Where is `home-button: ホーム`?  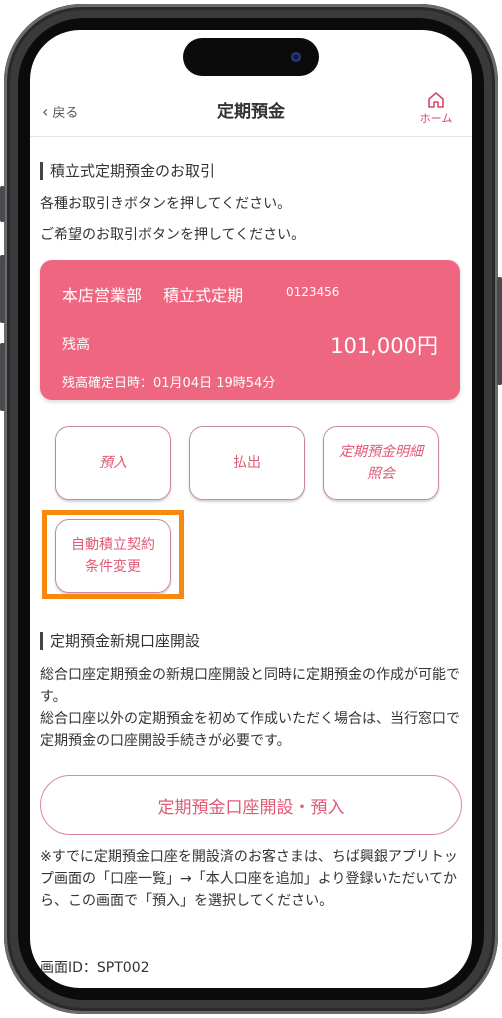 home-button: ホーム is located at coordinates (436, 108).